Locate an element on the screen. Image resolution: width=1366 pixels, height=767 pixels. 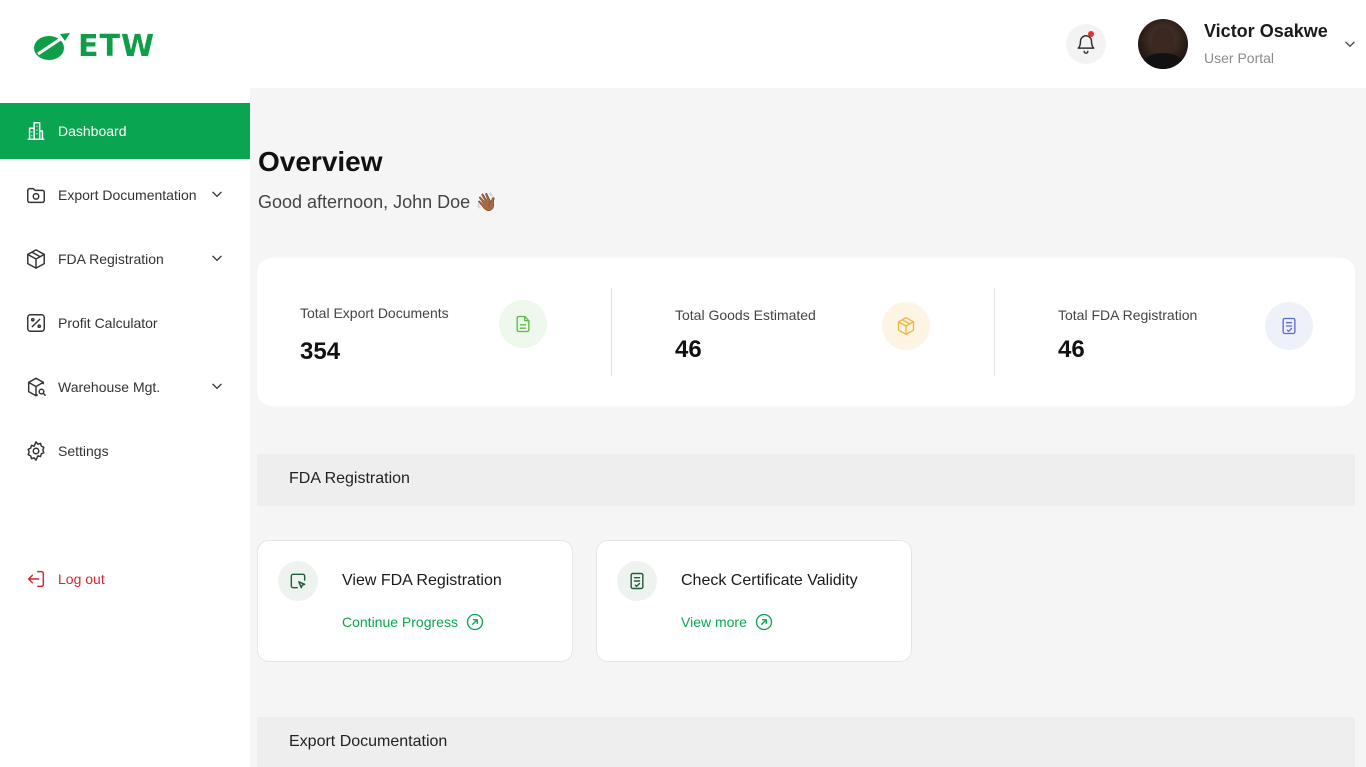
card-title: View FDA Registration is located at coordinates (422, 580).